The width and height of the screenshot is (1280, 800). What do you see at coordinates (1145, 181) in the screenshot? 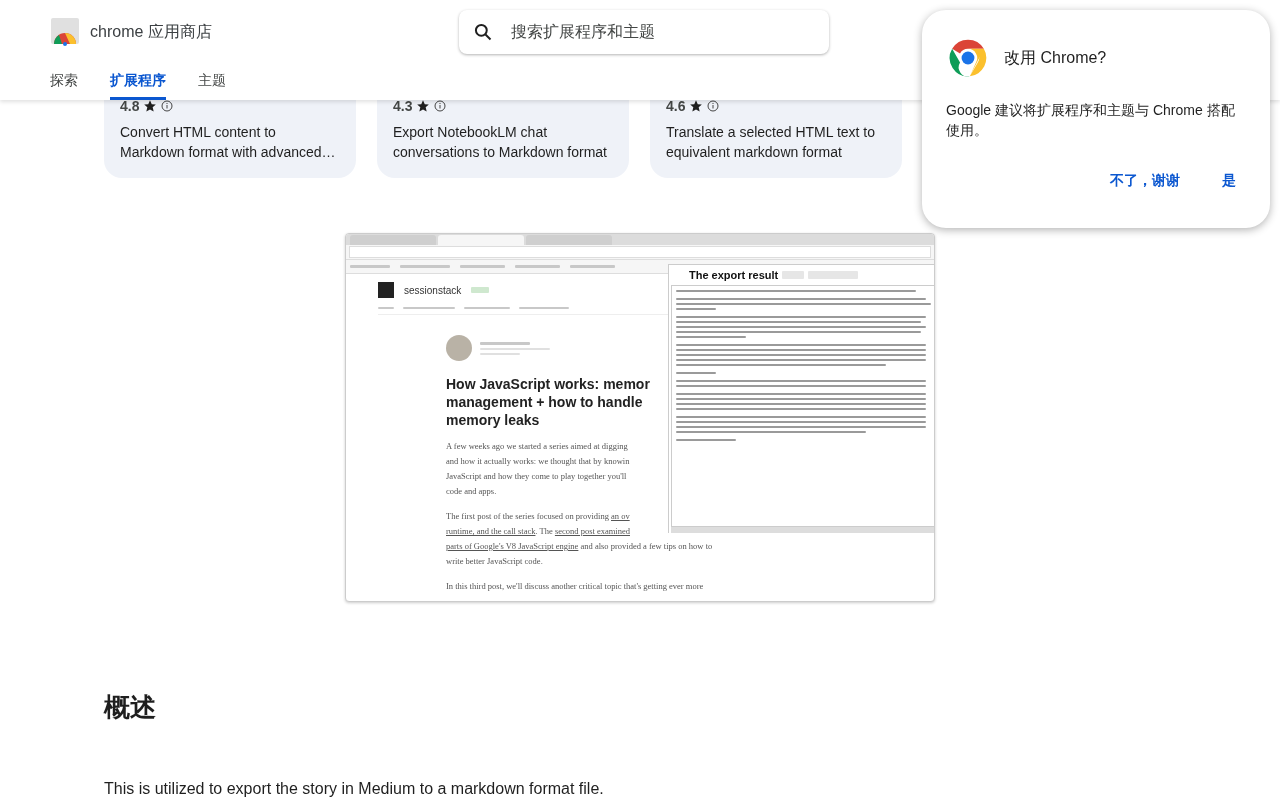
I see `dialog-button: 不了，谢谢` at bounding box center [1145, 181].